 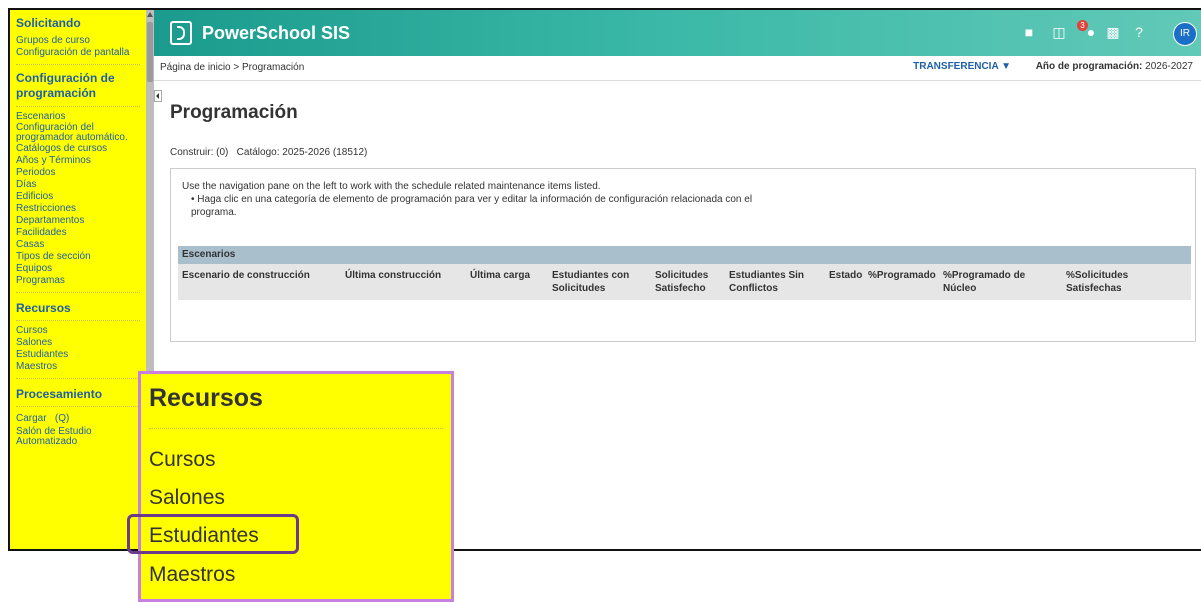 What do you see at coordinates (78, 245) in the screenshot?
I see `sidebar-item-casas: Casas` at bounding box center [78, 245].